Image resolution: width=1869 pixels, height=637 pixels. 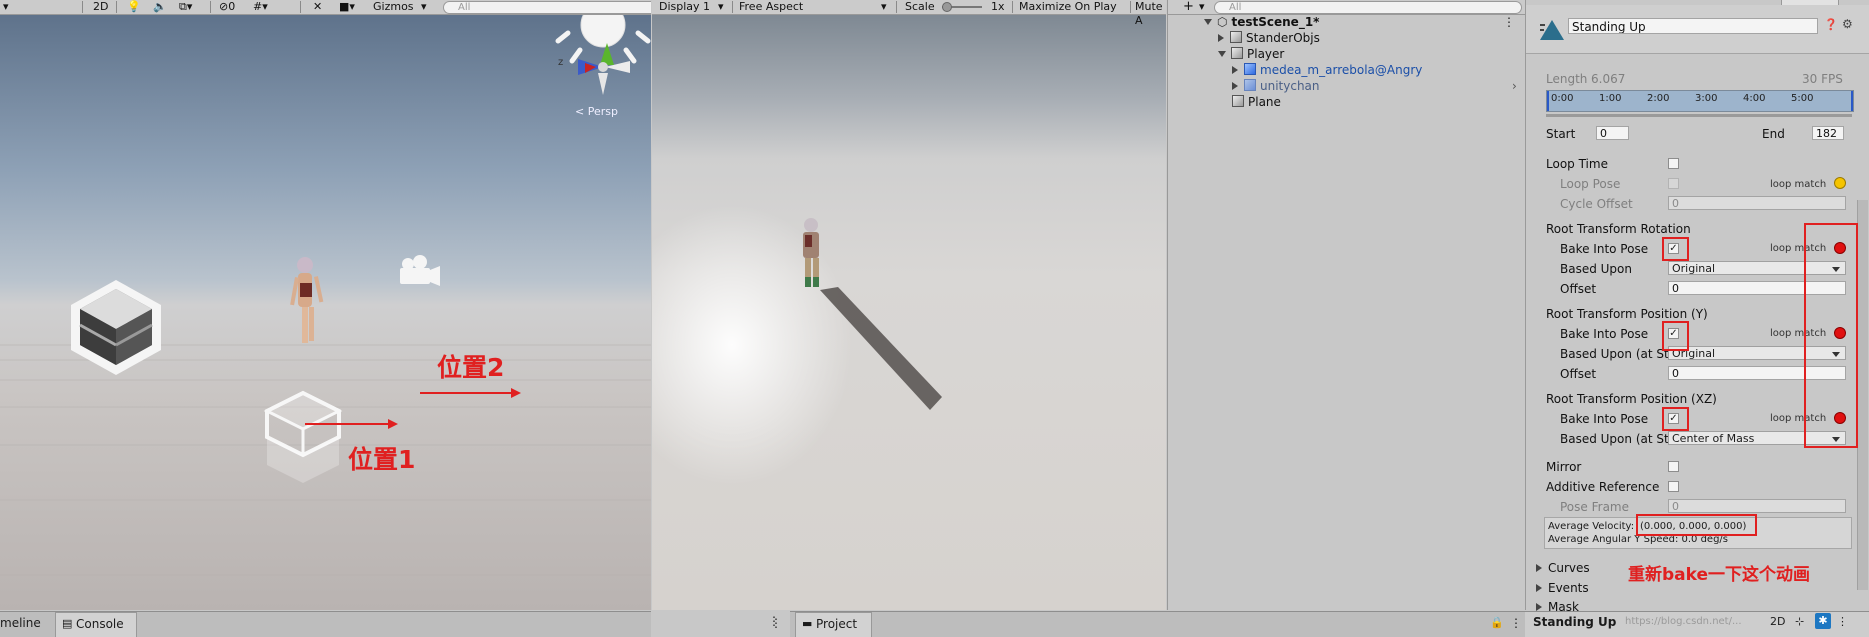 I want to click on annotation-rebake: 重新bake一下这个动画, so click(x=1719, y=575).